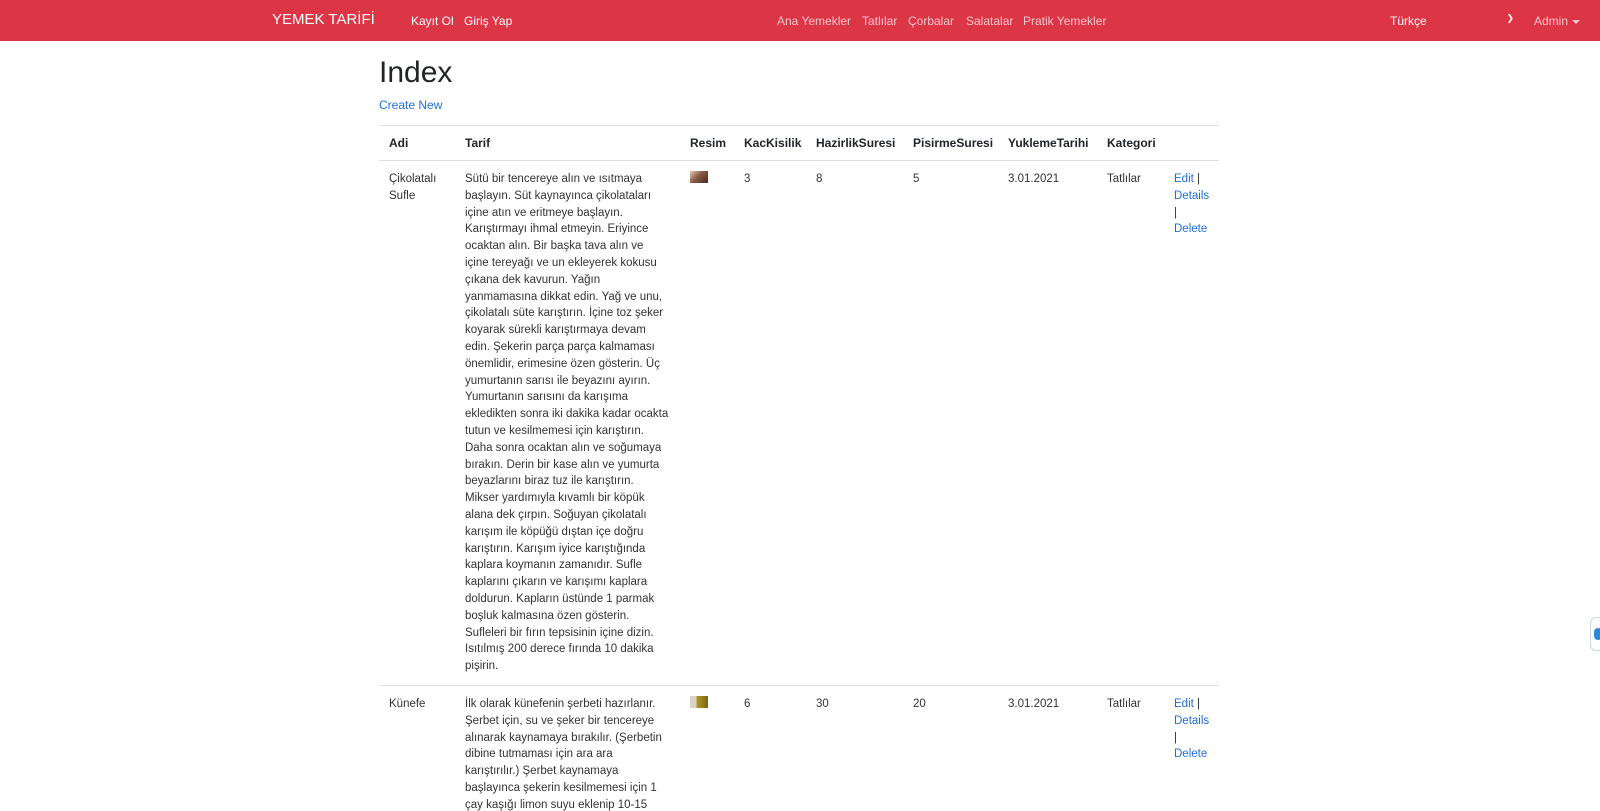  What do you see at coordinates (950, 423) in the screenshot?
I see `cell-pisirmesuresi: 5` at bounding box center [950, 423].